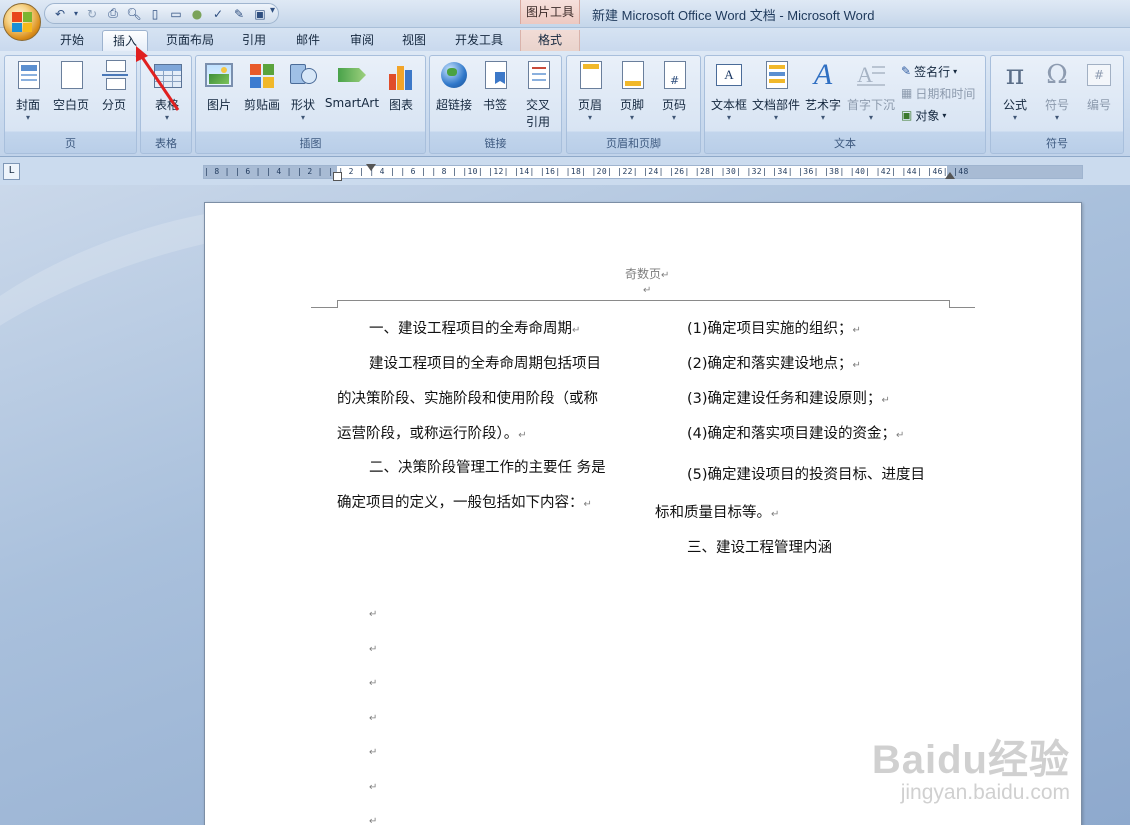  Describe the element at coordinates (495, 143) in the screenshot. I see `group-links-label: 链接` at that location.